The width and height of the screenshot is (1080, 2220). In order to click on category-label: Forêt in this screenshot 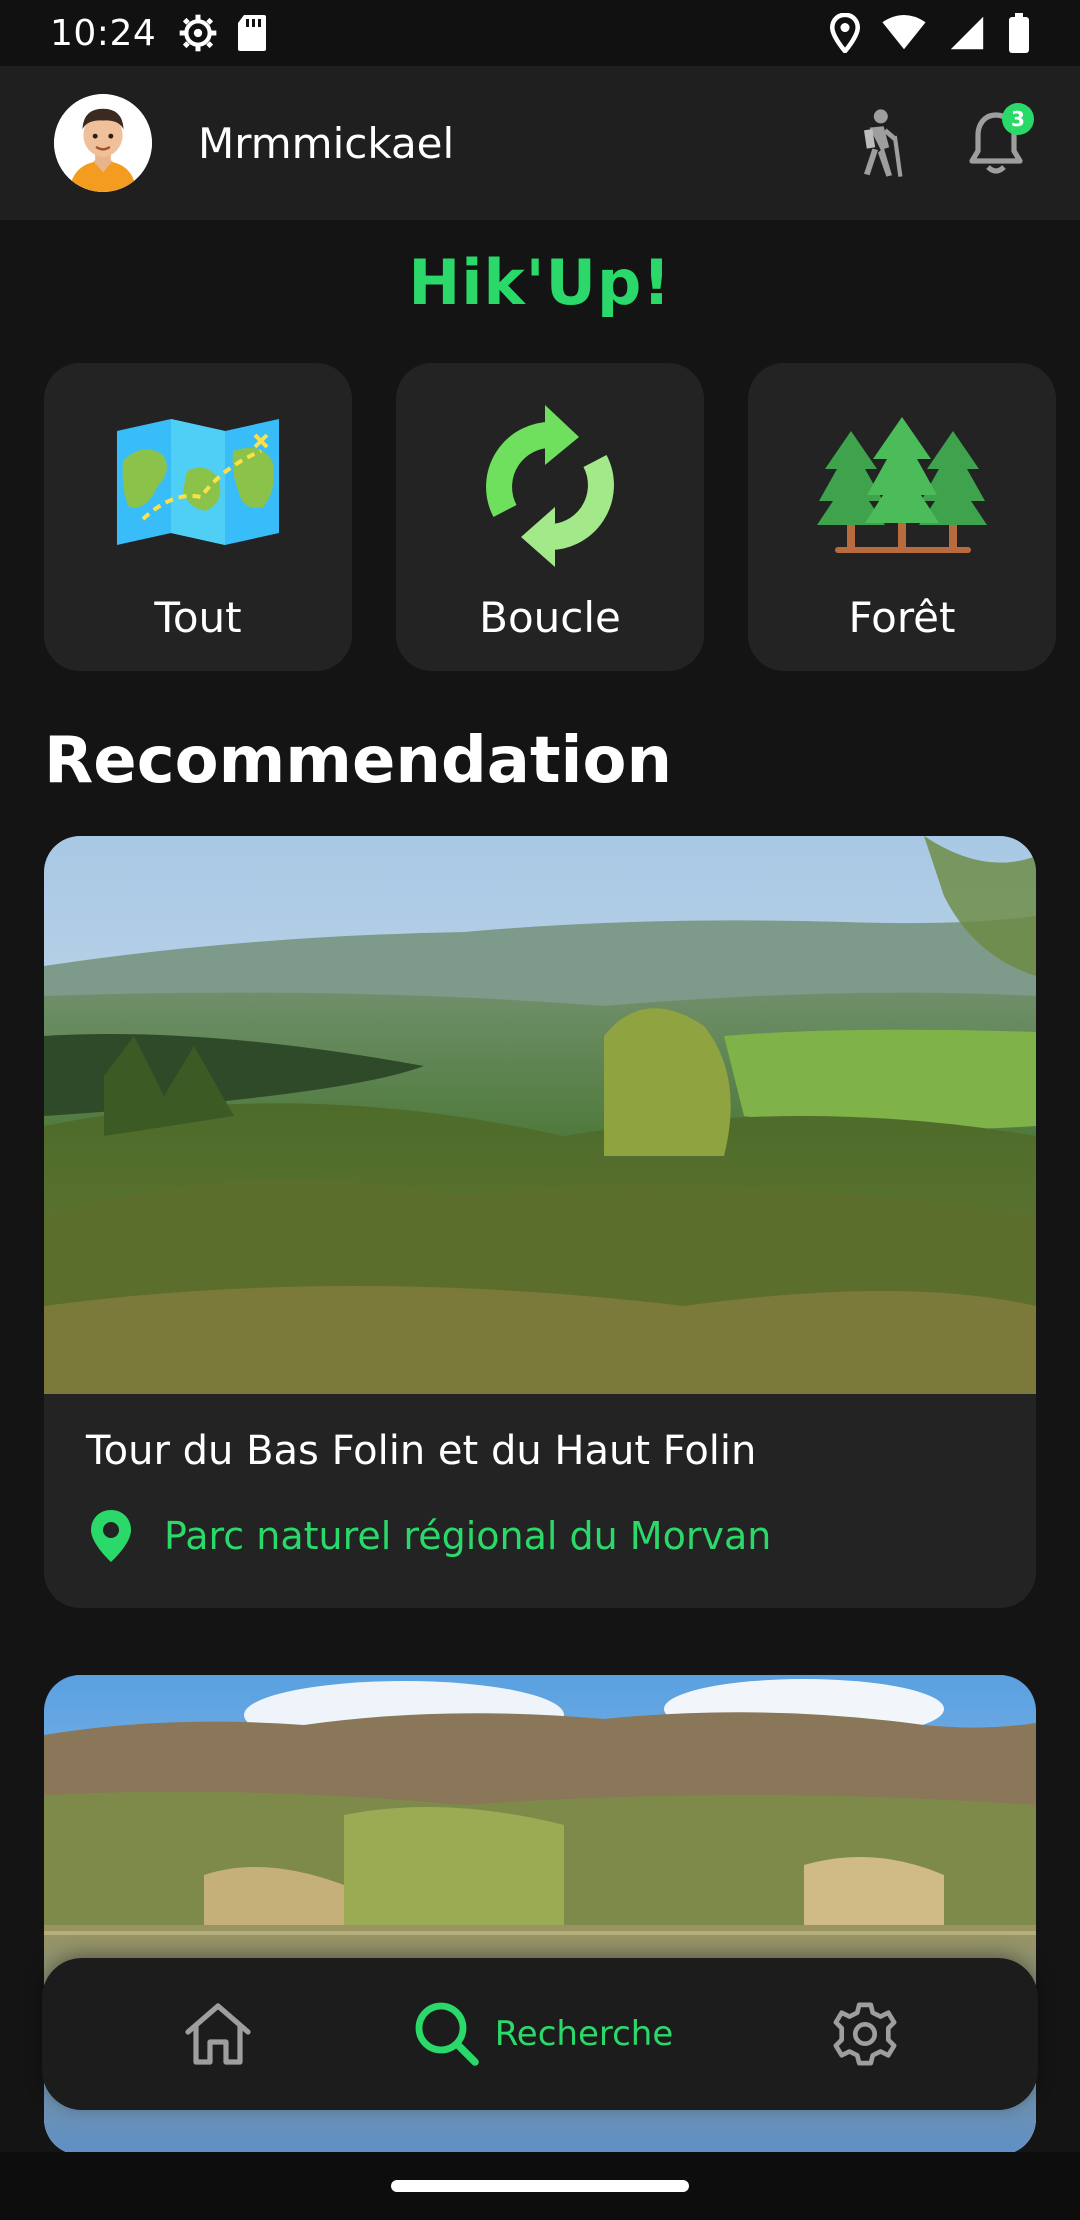, I will do `click(902, 617)`.